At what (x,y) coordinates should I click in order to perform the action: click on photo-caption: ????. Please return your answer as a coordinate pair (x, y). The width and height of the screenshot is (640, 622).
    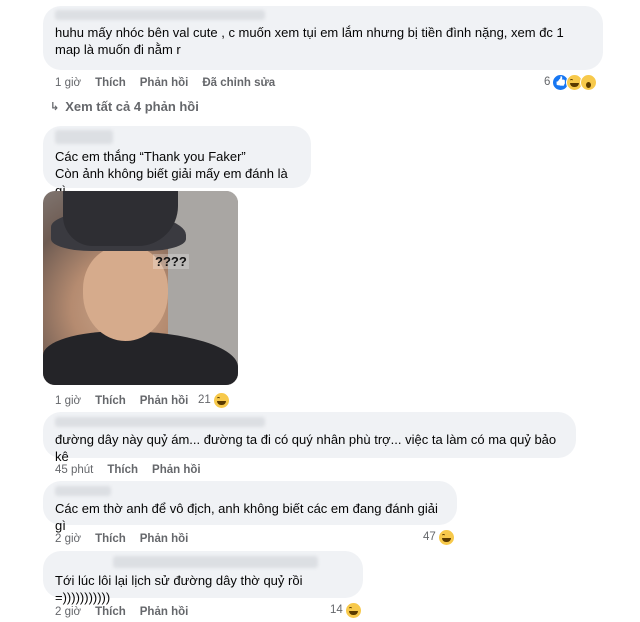
    Looking at the image, I should click on (171, 261).